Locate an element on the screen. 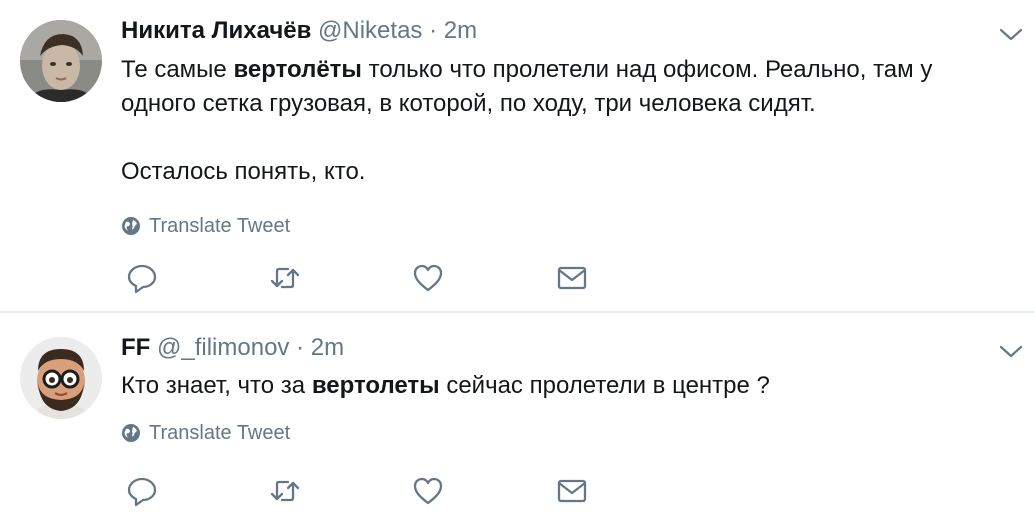  memoji-avatar is located at coordinates (61, 378).